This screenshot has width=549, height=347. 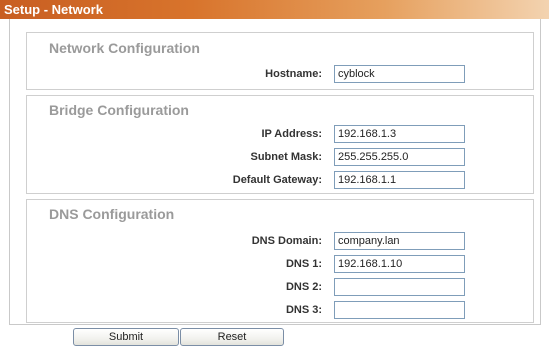 What do you see at coordinates (303, 287) in the screenshot?
I see `dns2-label: DNS 2:` at bounding box center [303, 287].